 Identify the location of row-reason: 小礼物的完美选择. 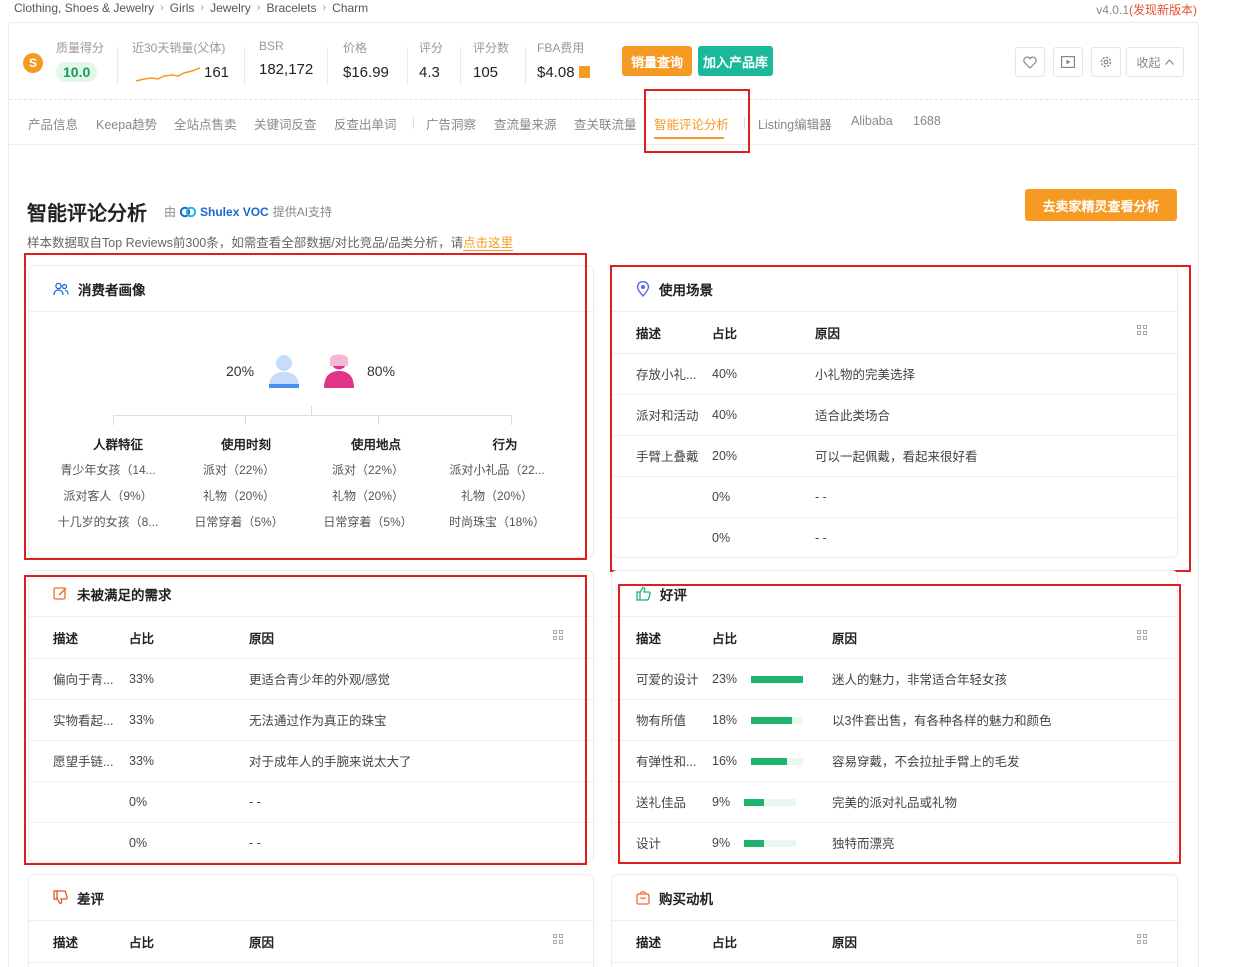
(996, 374).